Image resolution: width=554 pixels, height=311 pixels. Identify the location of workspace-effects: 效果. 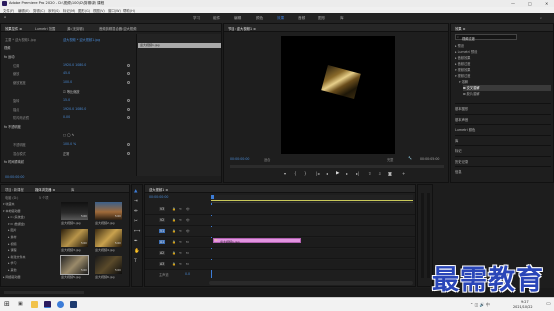
(280, 18).